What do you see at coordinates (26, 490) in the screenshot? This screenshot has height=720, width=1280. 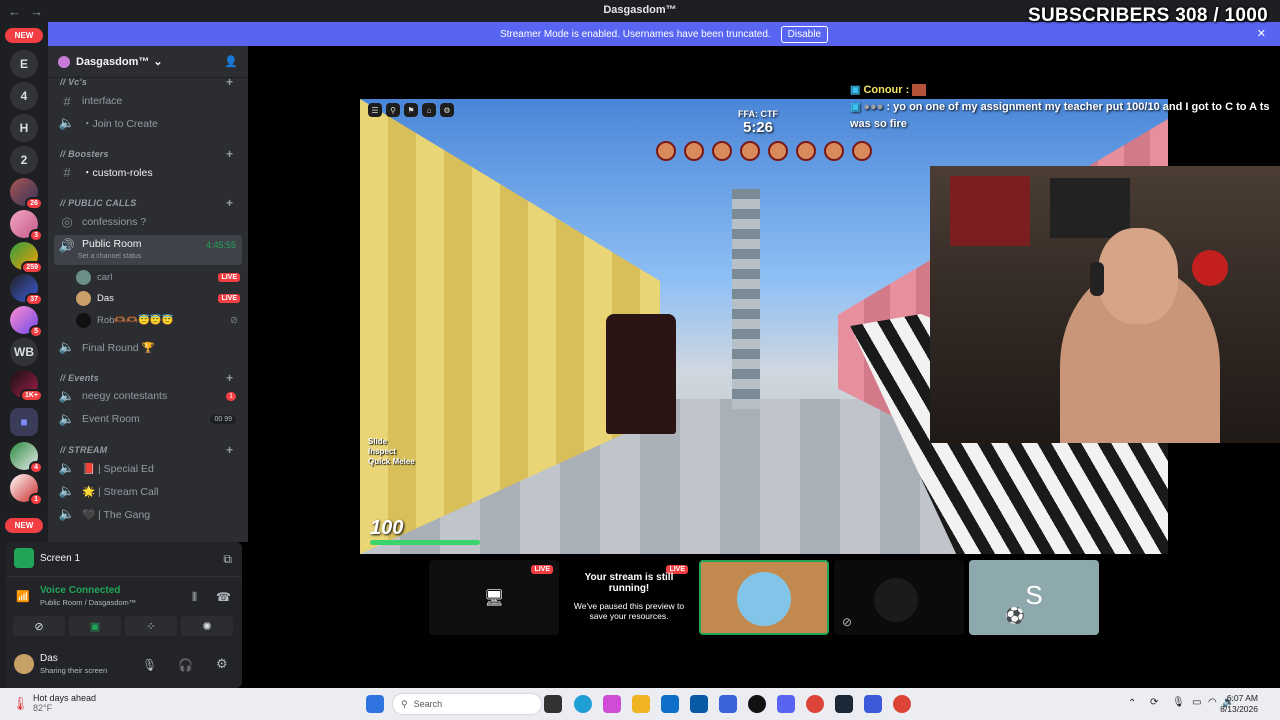 I see `server-icon: 1` at bounding box center [26, 490].